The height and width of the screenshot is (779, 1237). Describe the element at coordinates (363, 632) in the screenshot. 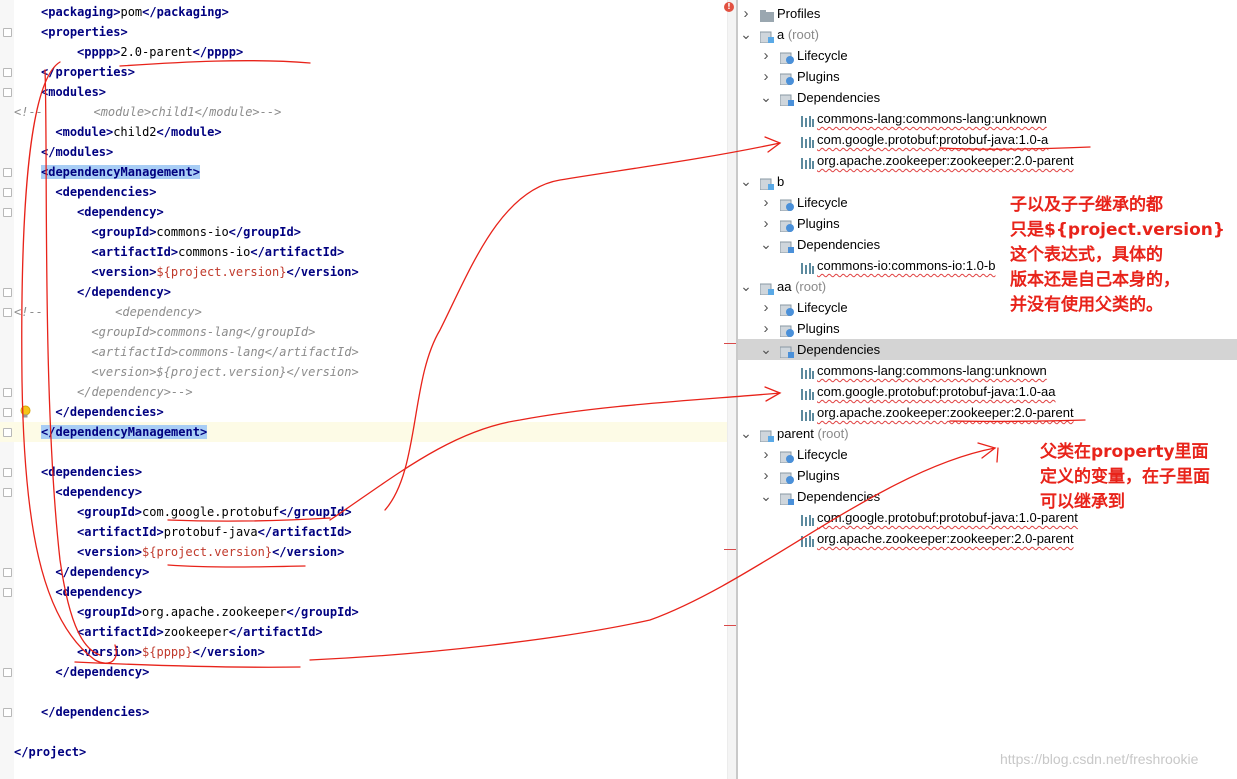

I see `code-line: <artifactId>zookeeper</artifactId>` at that location.